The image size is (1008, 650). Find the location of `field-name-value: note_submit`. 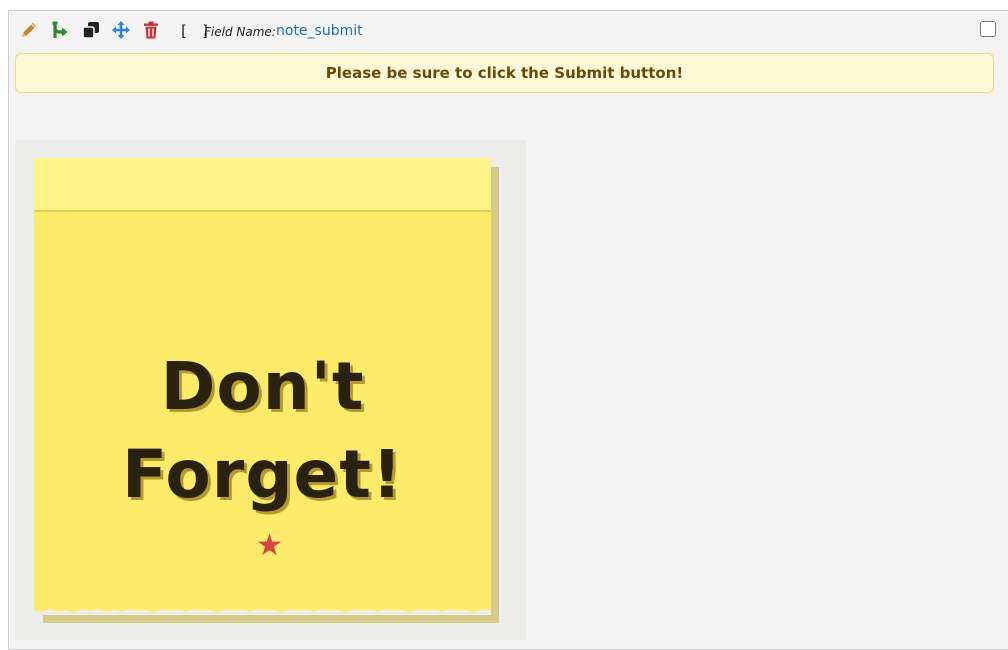

field-name-value: note_submit is located at coordinates (319, 31).